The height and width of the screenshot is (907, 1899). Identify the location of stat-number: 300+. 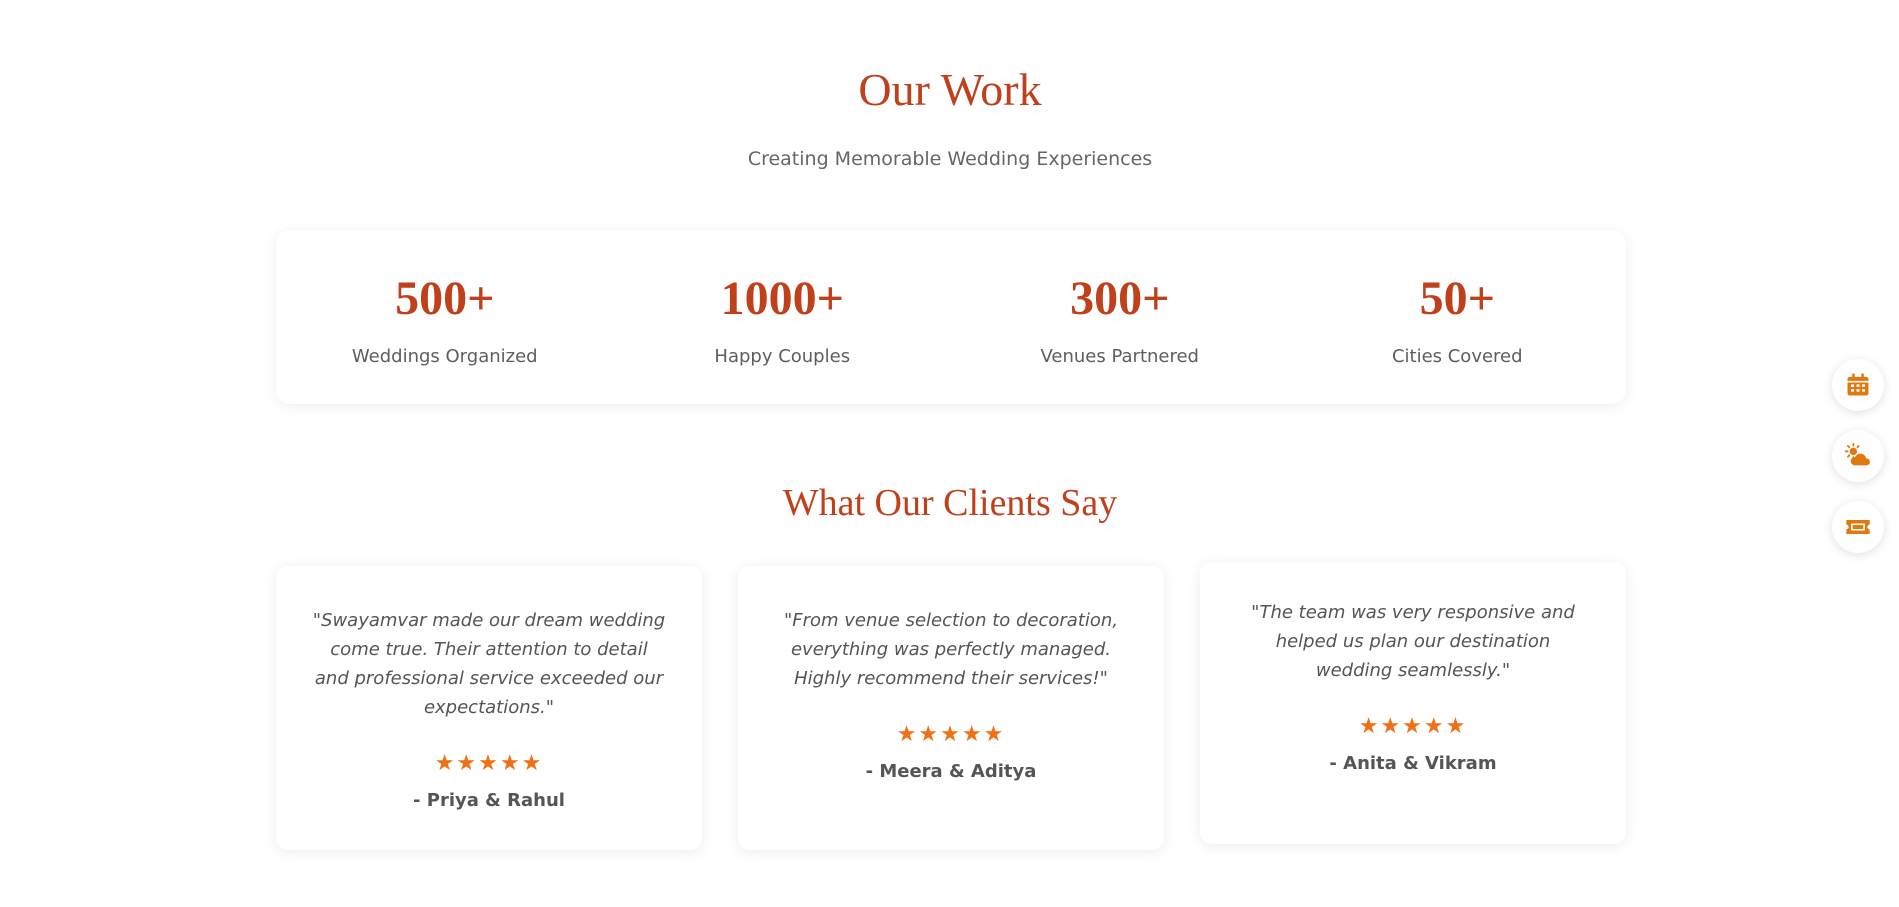
(1120, 298).